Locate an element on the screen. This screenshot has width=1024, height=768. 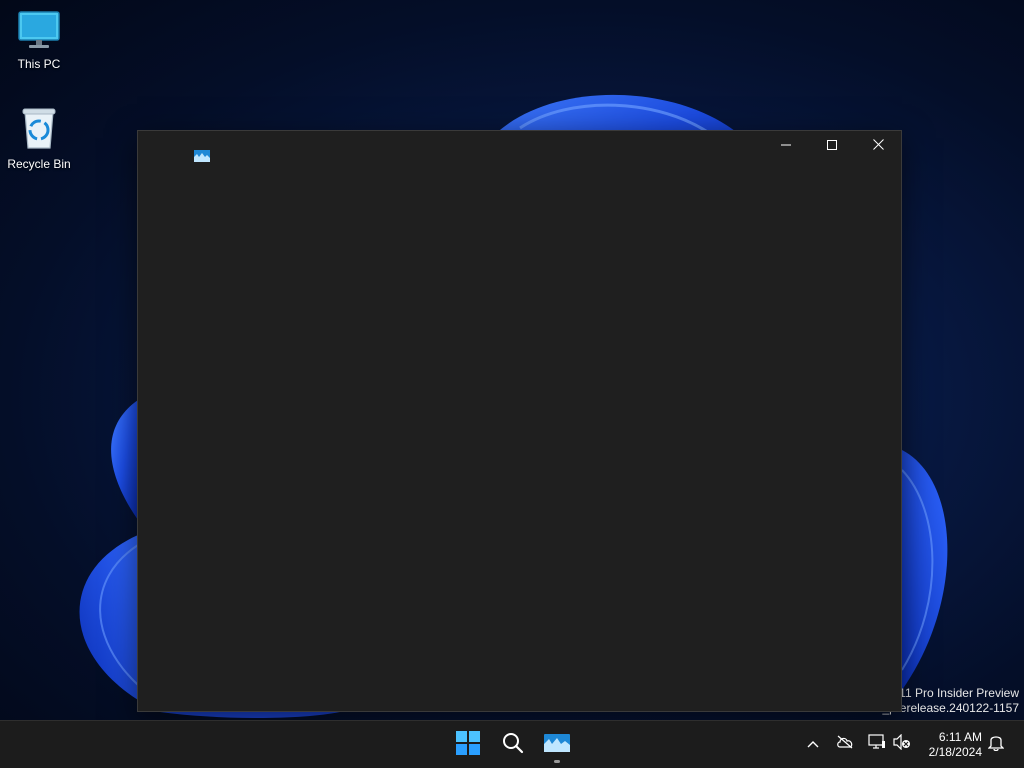
monitor-icon is located at coordinates (39, 31).